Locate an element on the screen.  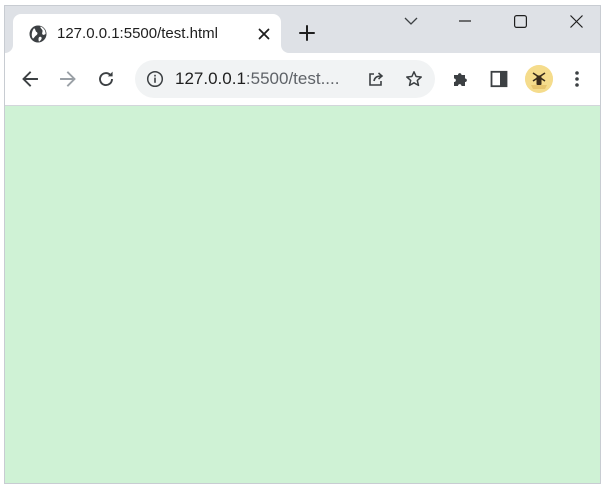
extensions-button is located at coordinates (461, 79).